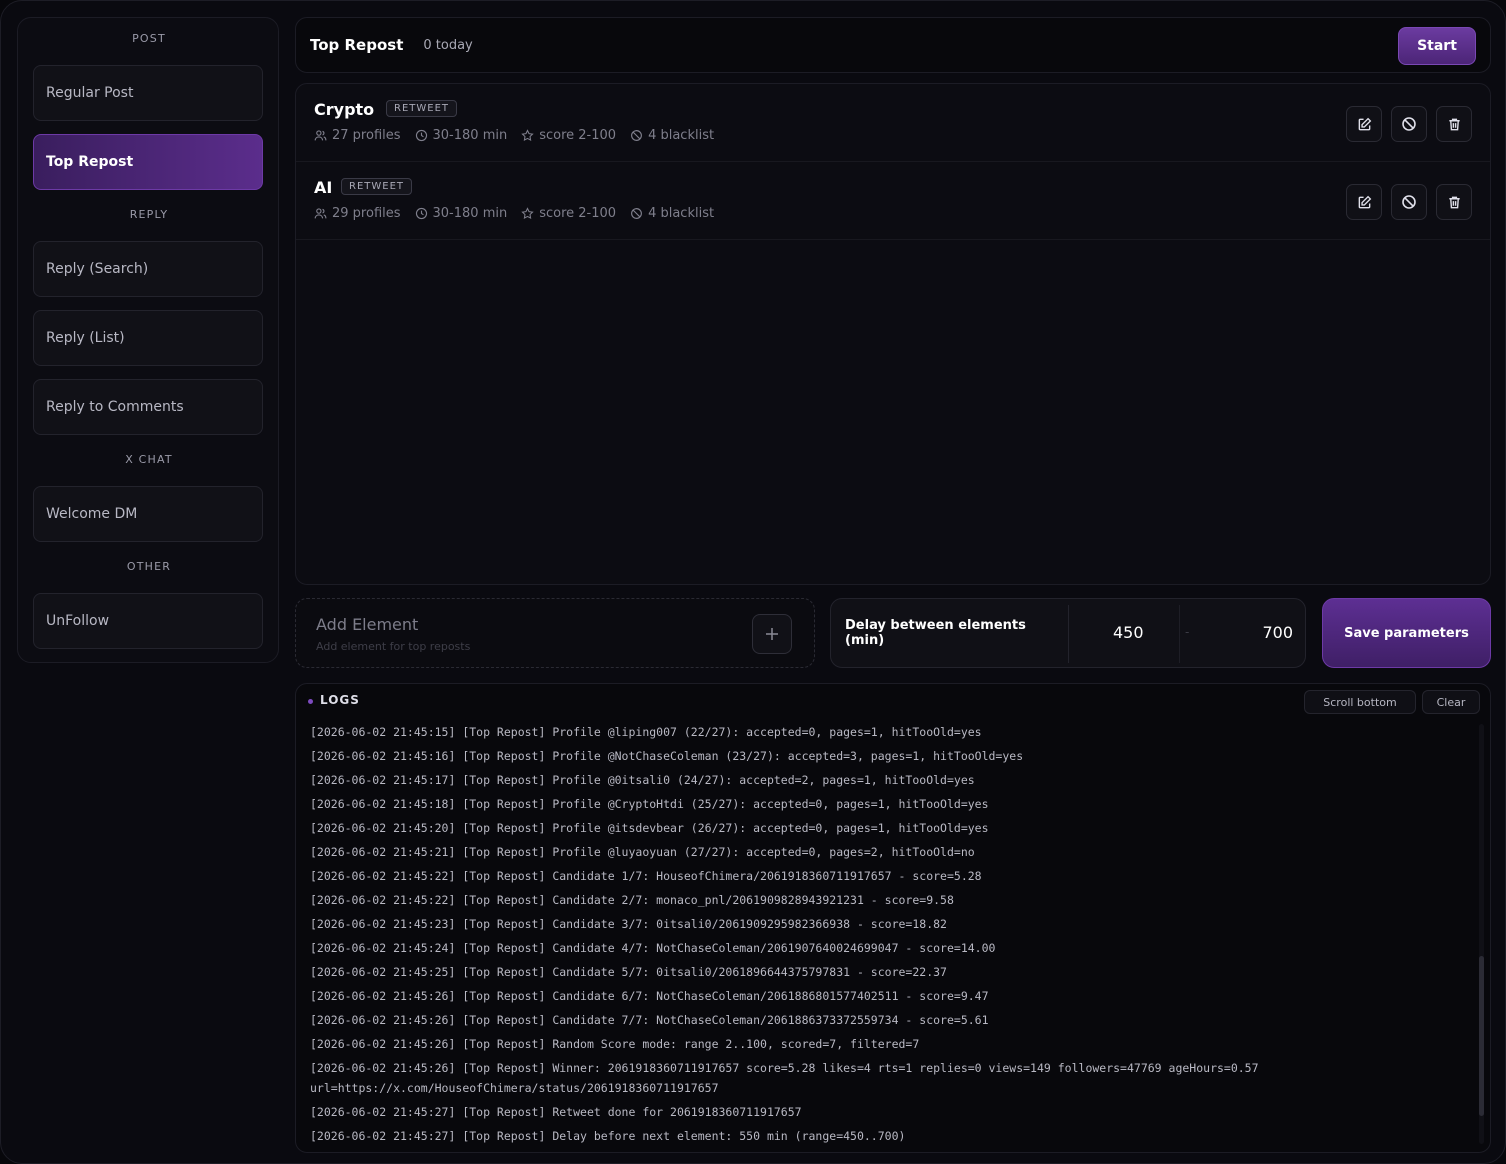  Describe the element at coordinates (1481, 1036) in the screenshot. I see `log-scrollbar-thumb` at that location.